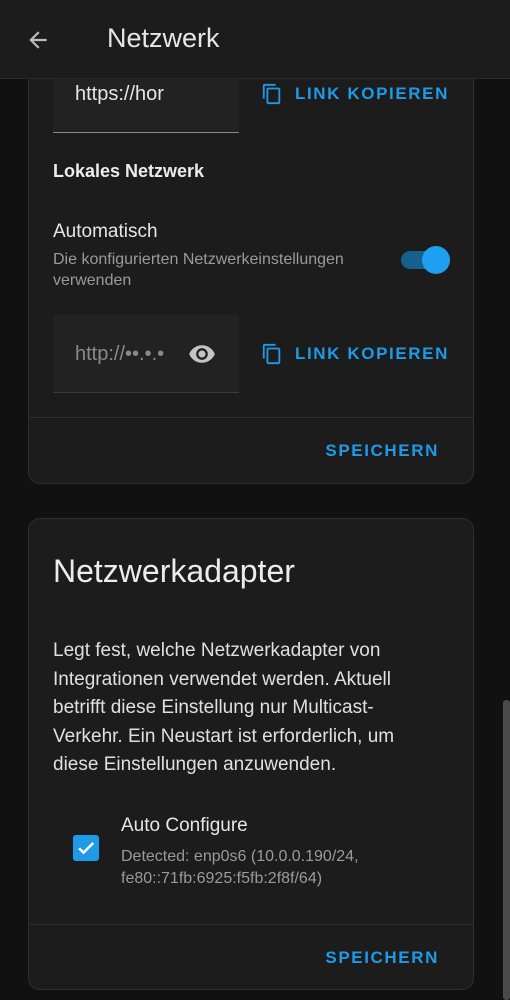  I want to click on back-button, so click(38, 40).